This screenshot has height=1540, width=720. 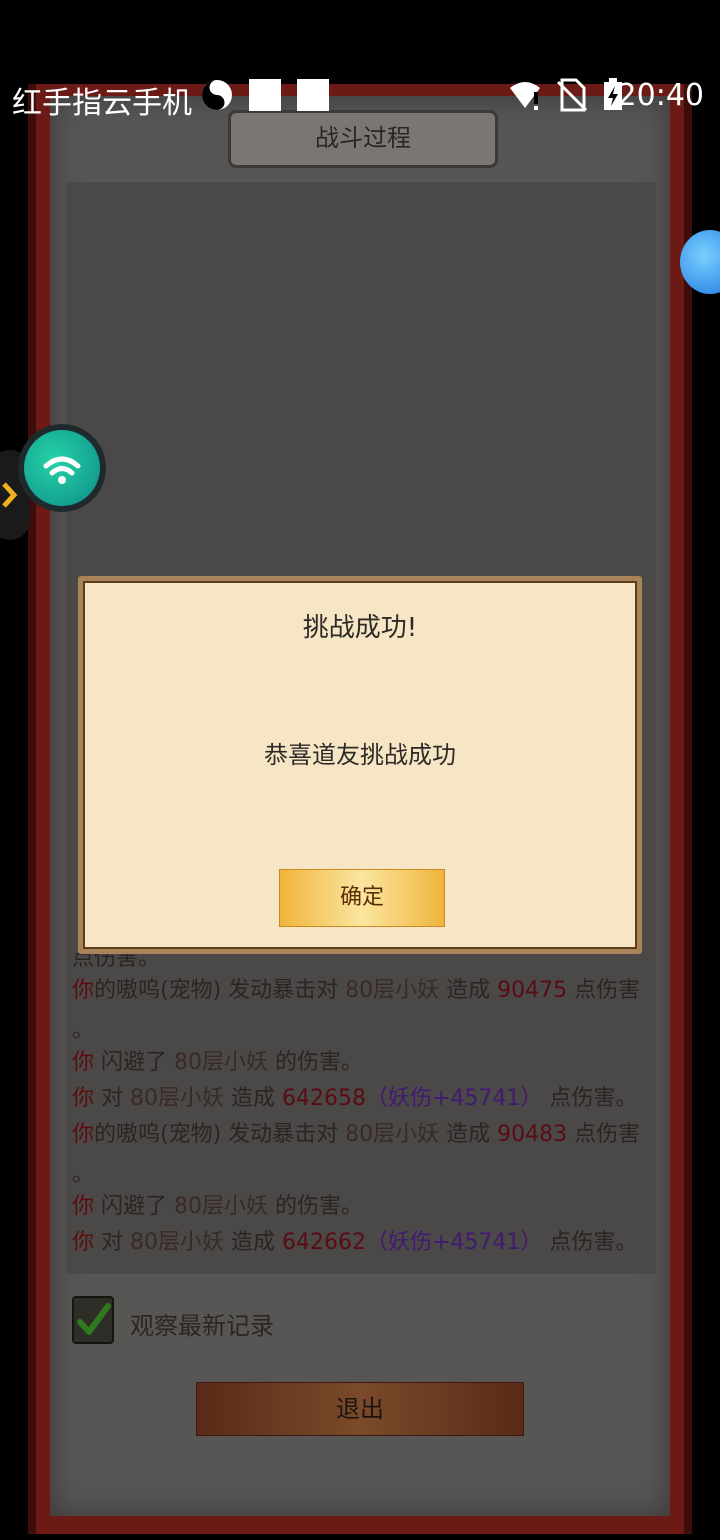 What do you see at coordinates (355, 1242) in the screenshot?
I see `log-line: 你 对 80层小妖 造成 642662（妖伤+45741） 点伤害。` at bounding box center [355, 1242].